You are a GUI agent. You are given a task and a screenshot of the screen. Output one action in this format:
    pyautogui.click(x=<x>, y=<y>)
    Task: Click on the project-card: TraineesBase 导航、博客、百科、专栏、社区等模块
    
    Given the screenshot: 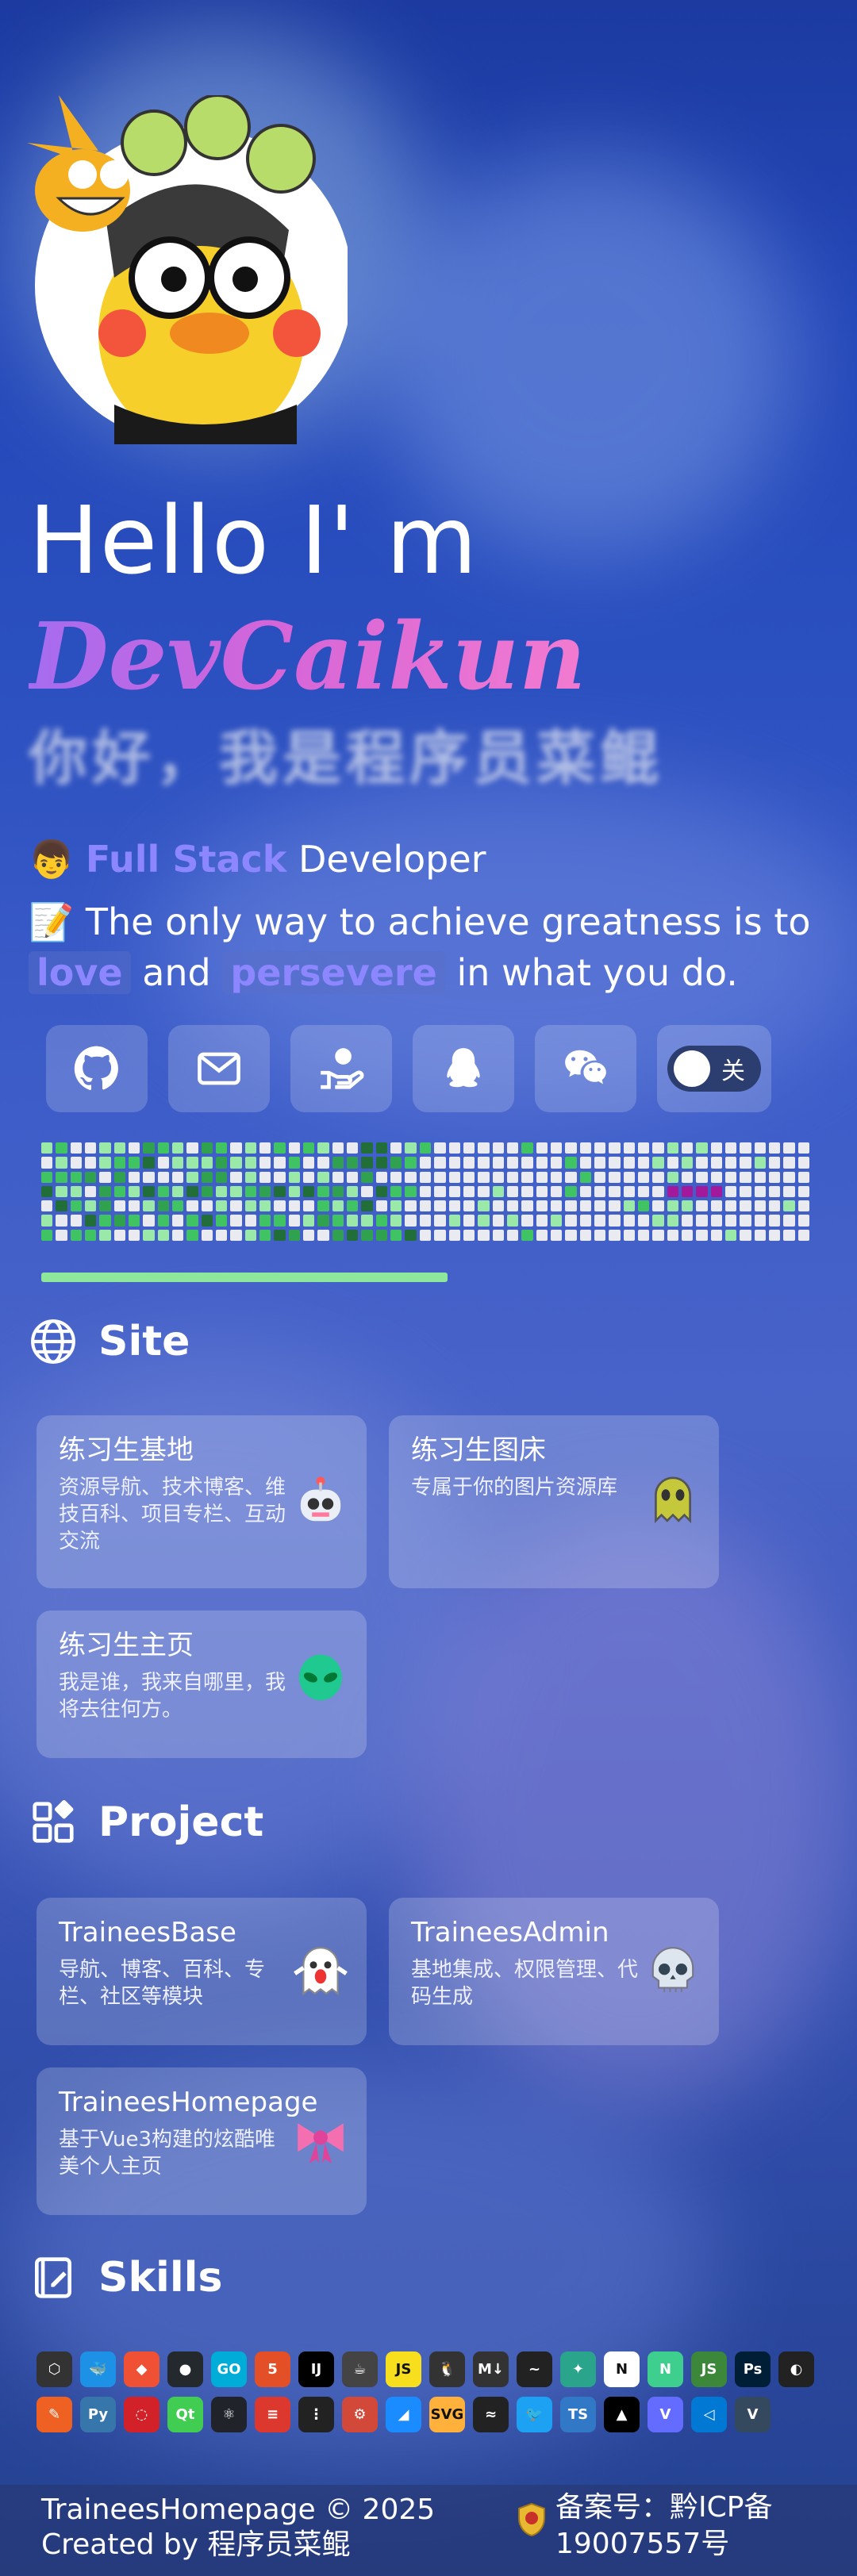 What is the action you would take?
    pyautogui.click(x=202, y=1972)
    